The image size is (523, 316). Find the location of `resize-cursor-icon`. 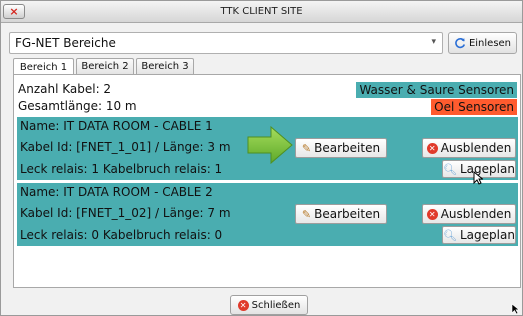

resize-cursor-icon is located at coordinates (515, 309).